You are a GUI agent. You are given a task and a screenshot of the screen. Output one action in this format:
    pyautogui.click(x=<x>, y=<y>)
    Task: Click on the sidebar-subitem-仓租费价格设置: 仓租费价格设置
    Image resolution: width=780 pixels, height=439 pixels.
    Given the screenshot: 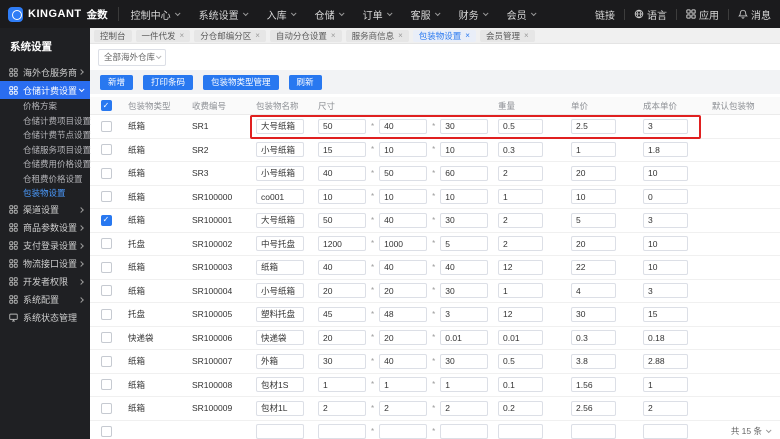 What is the action you would take?
    pyautogui.click(x=45, y=179)
    